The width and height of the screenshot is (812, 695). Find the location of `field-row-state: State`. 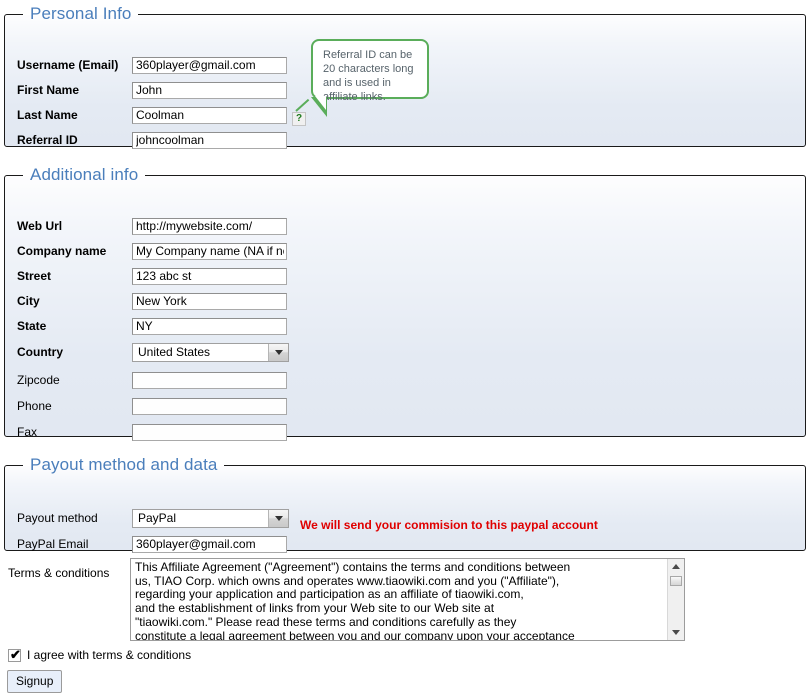

field-row-state: State is located at coordinates (152, 326).